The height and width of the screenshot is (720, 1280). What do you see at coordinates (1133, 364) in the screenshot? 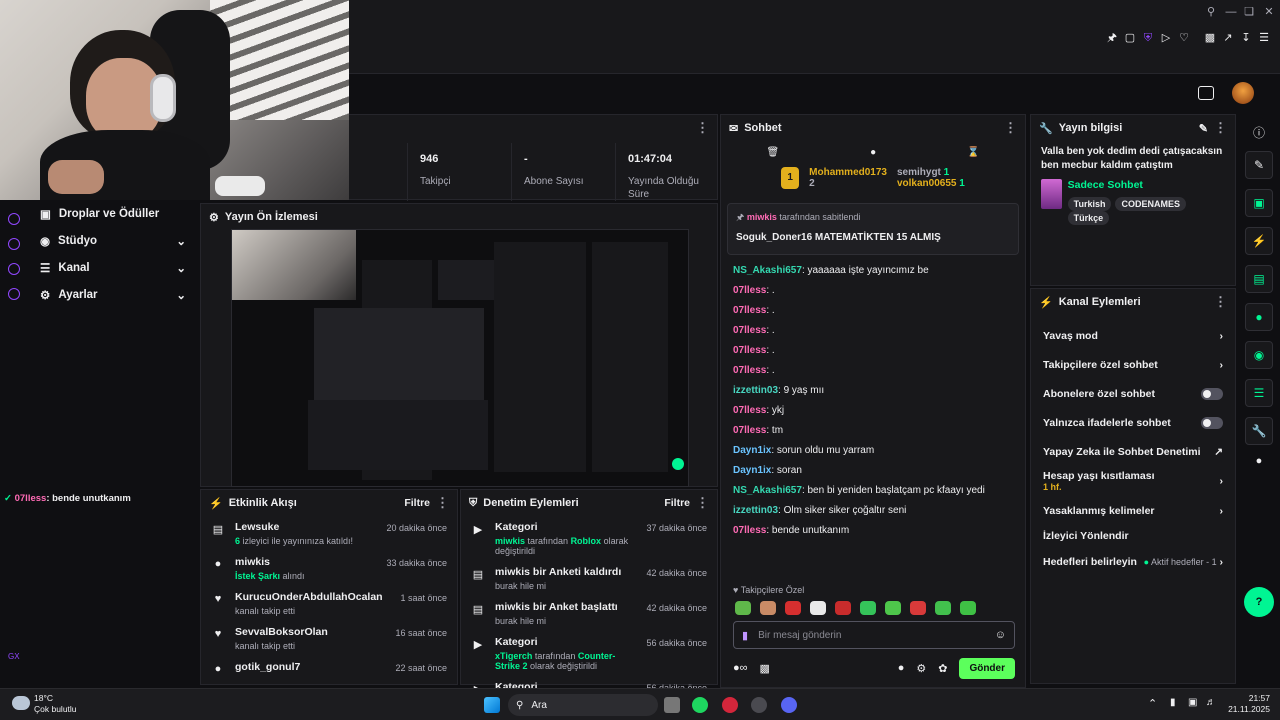
I see `action-followers-only: Takipçilere özel sohbet ›` at bounding box center [1133, 364].